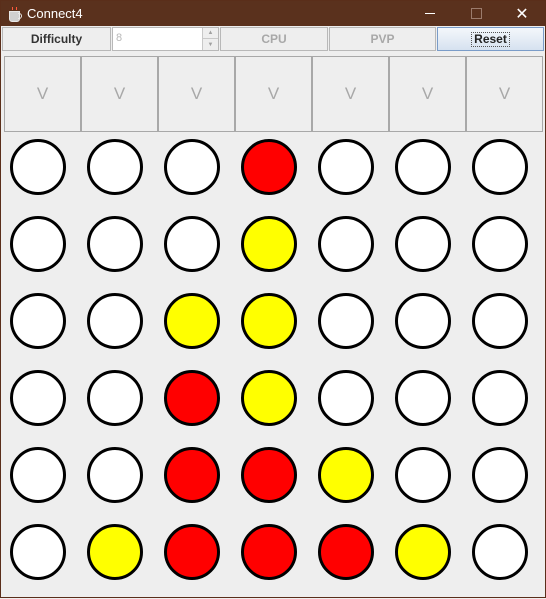 The height and width of the screenshot is (599, 546). I want to click on drop-button-col-1: V, so click(42, 94).